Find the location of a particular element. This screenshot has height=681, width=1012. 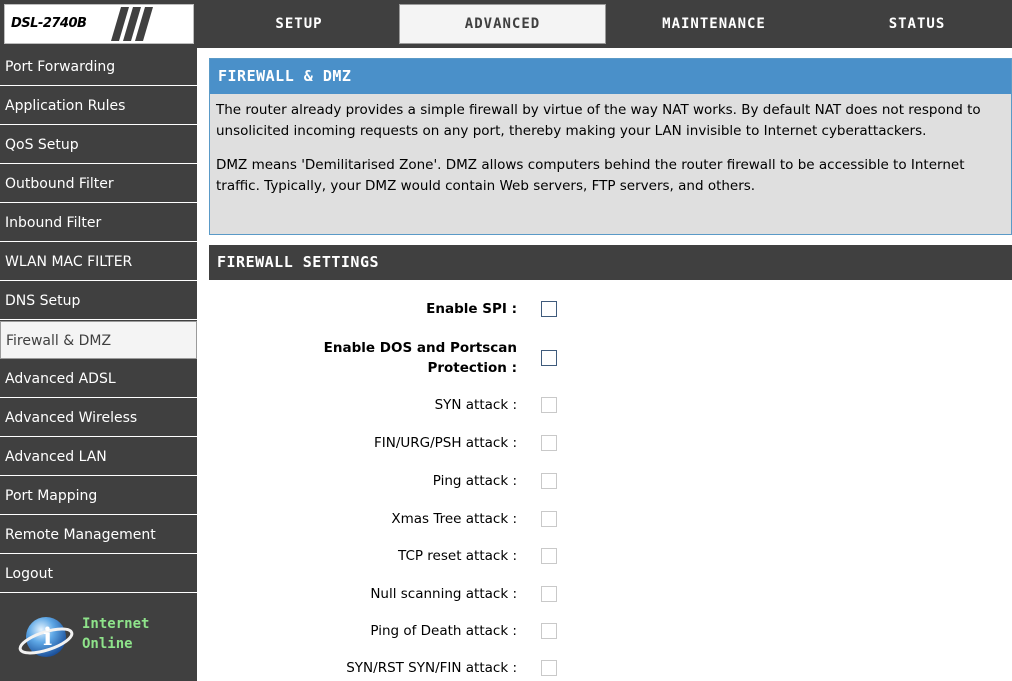

status-line-online: Online is located at coordinates (107, 644).